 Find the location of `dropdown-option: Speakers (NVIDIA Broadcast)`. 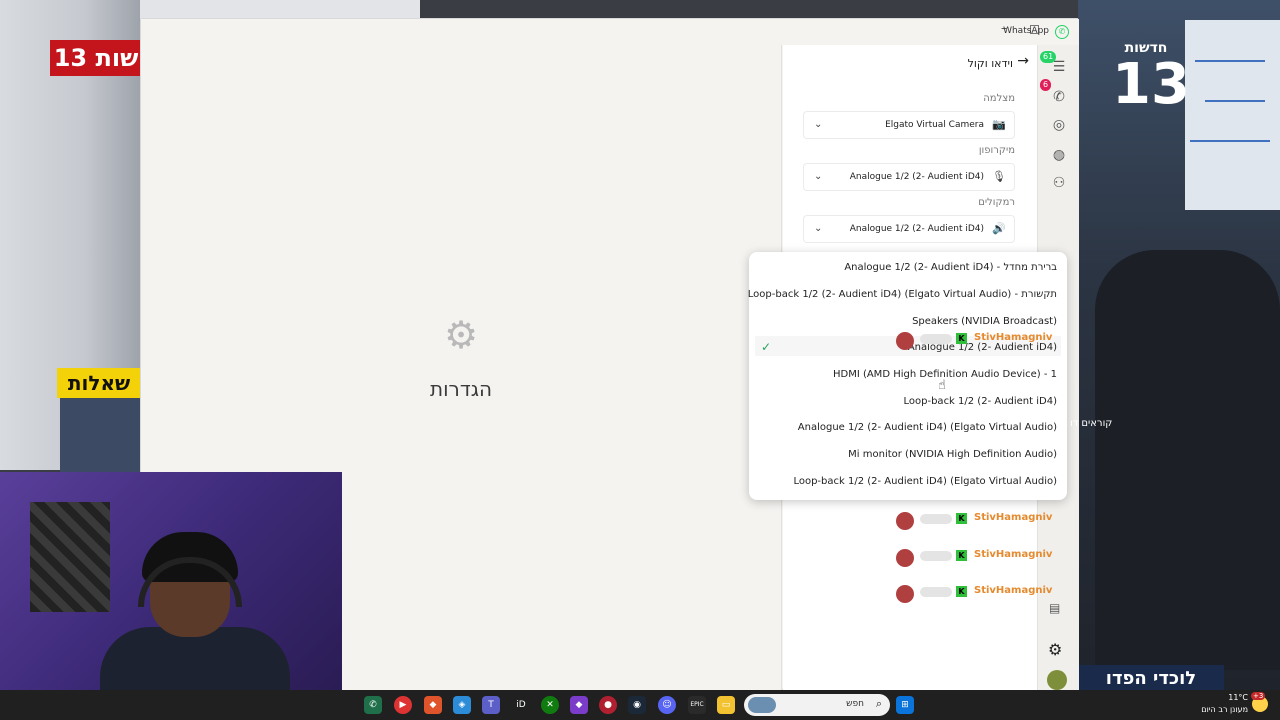

dropdown-option: Speakers (NVIDIA Broadcast) is located at coordinates (984, 321).